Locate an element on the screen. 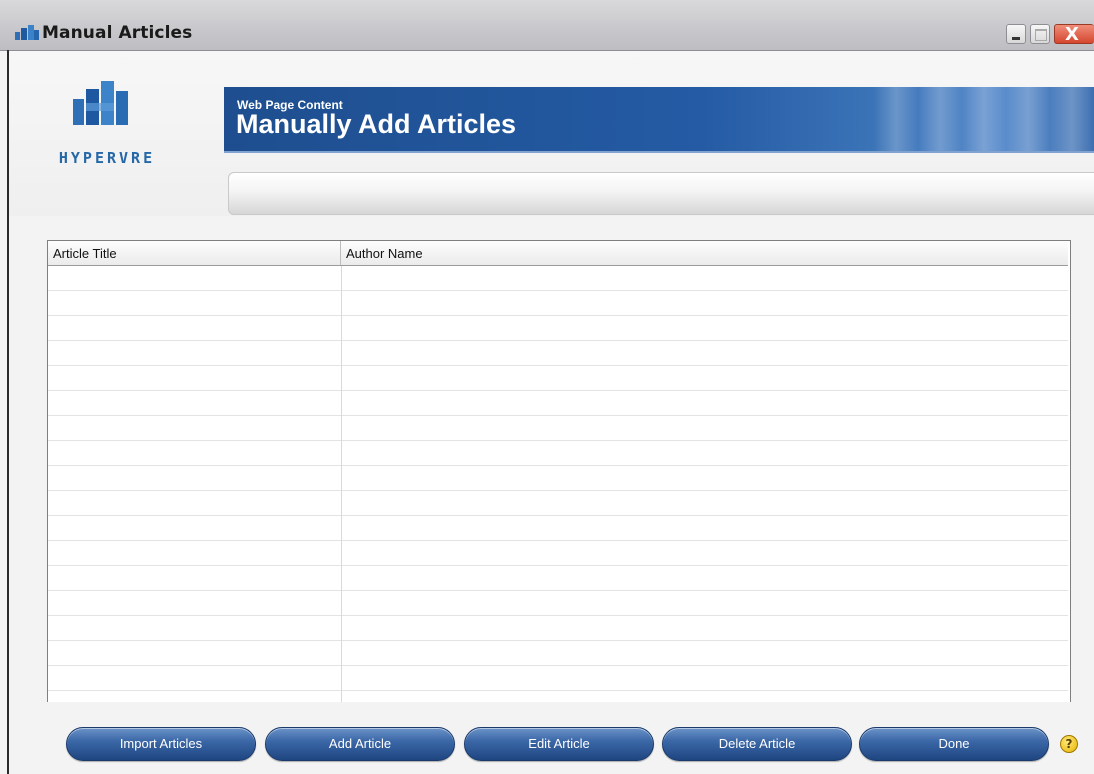  table-header: Article Title Author Name is located at coordinates (558, 253).